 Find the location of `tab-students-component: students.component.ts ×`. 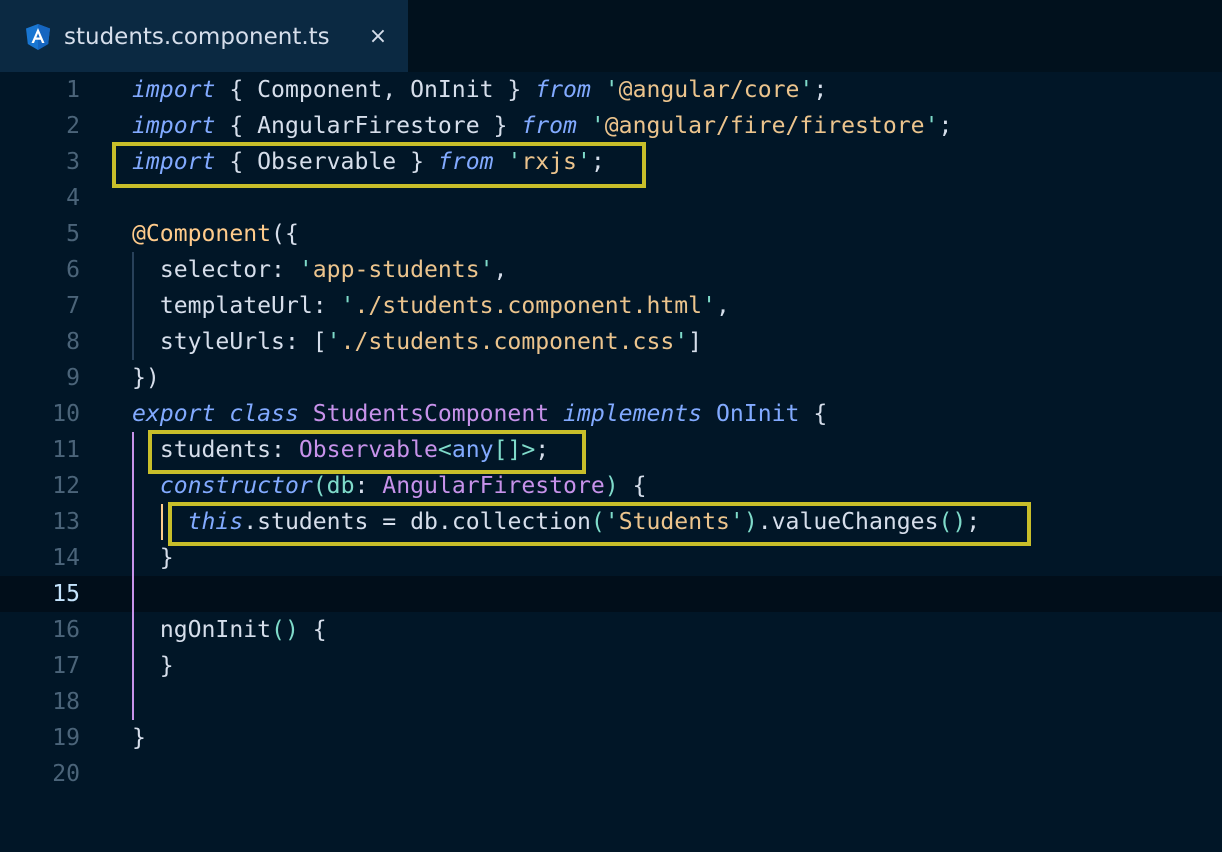

tab-students-component: students.component.ts × is located at coordinates (204, 36).